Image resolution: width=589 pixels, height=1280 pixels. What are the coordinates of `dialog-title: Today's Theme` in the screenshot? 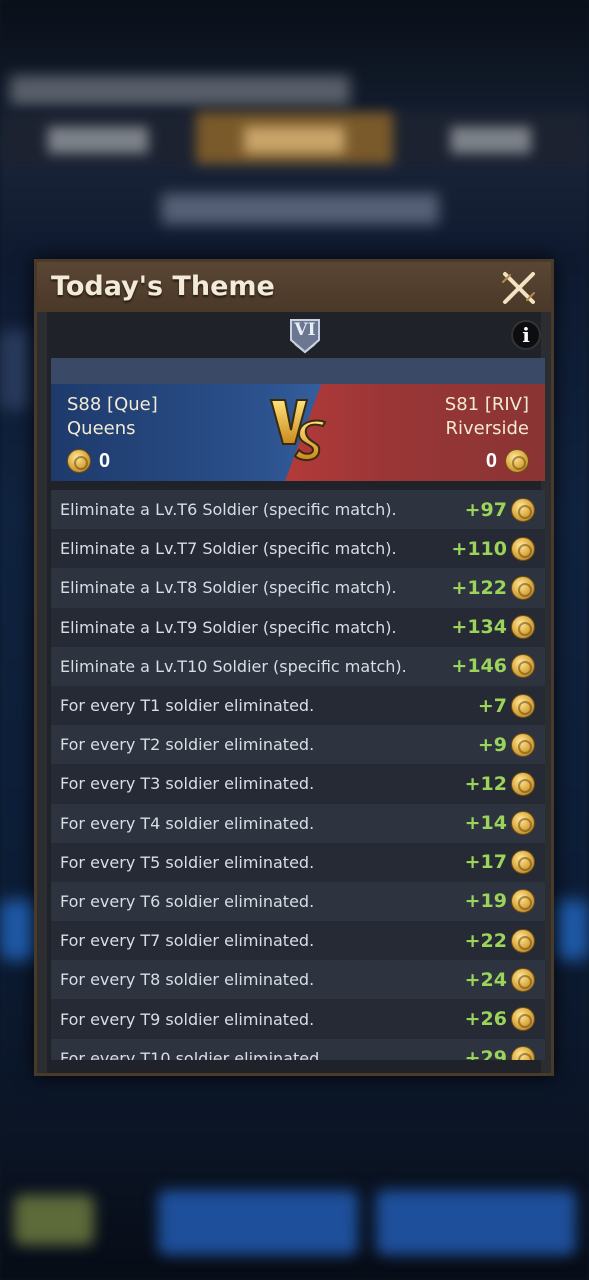 It's located at (163, 286).